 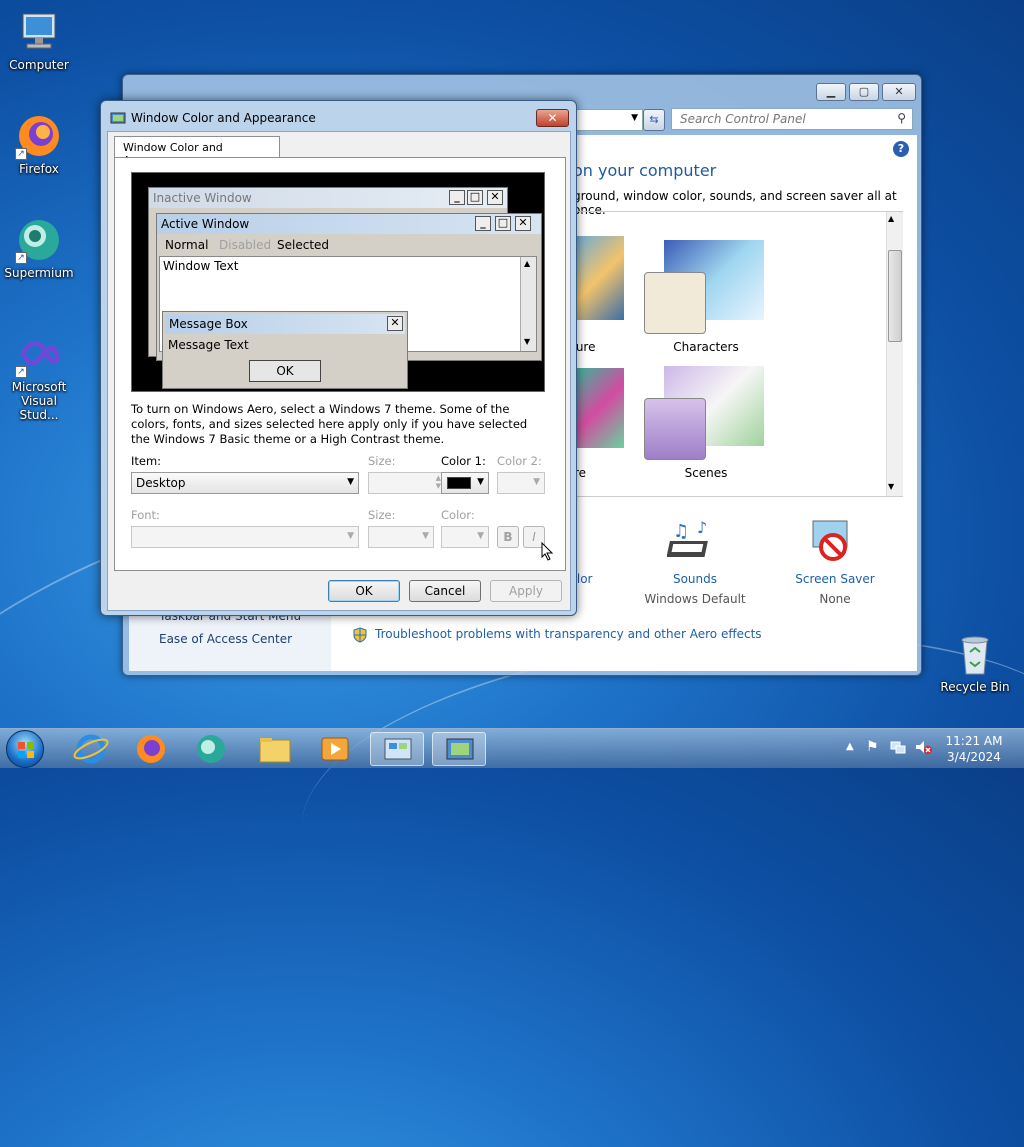 I want to click on taskbar-firefox, so click(x=151, y=749).